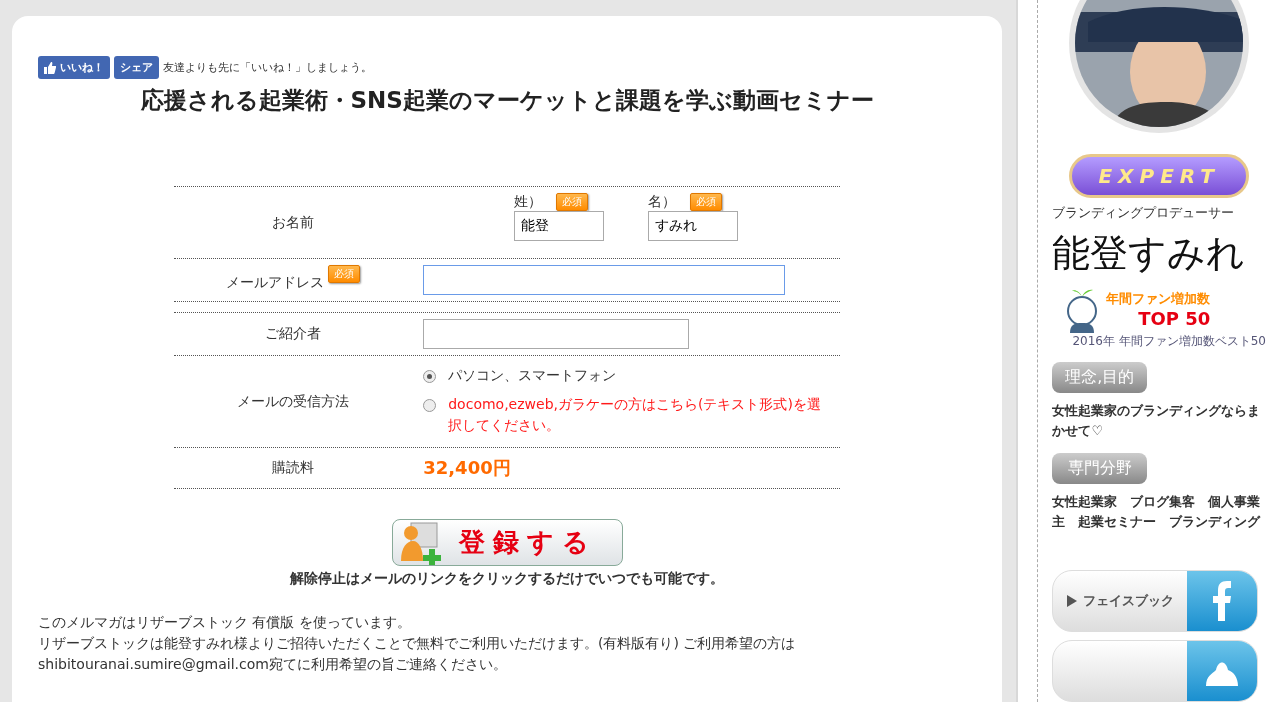 This screenshot has width=1276, height=702. I want to click on referrer-field, so click(556, 334).